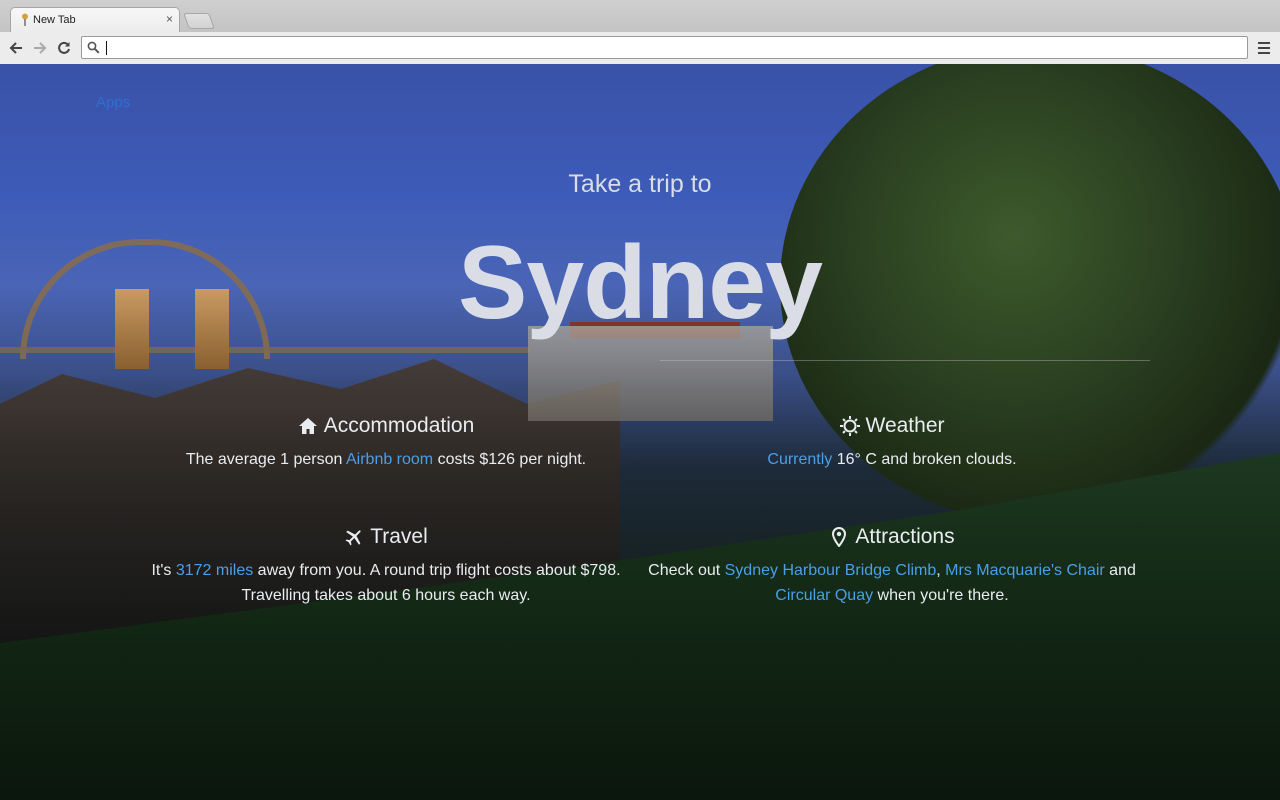 The height and width of the screenshot is (800, 1280). I want to click on travel-title: Travel, so click(399, 536).